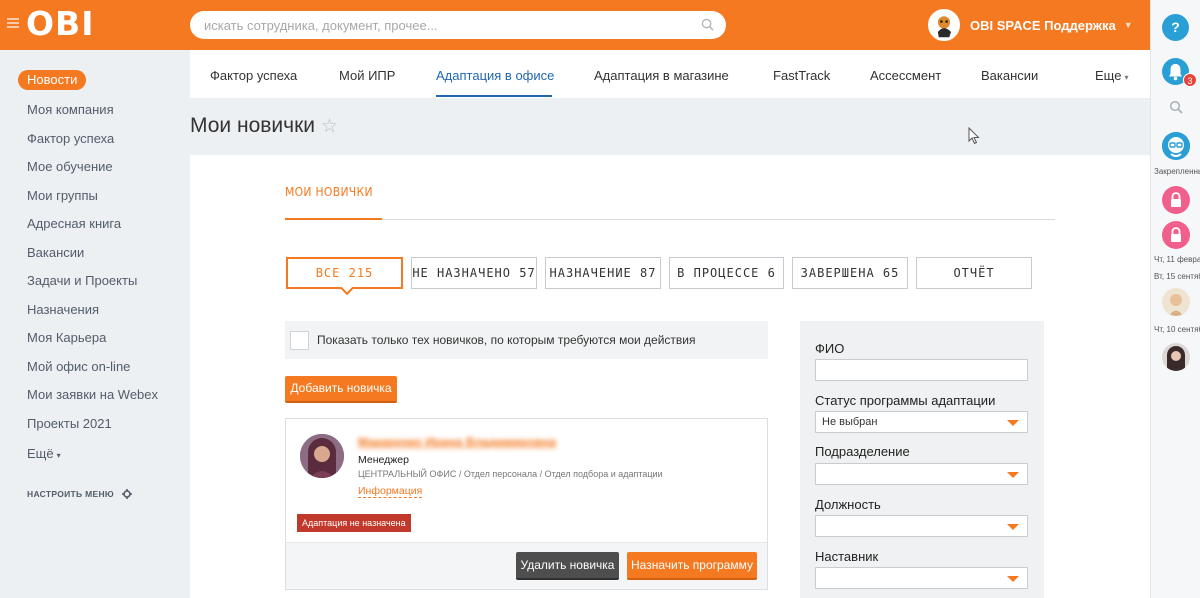  Describe the element at coordinates (13, 23) in the screenshot. I see `menu-icon` at that location.